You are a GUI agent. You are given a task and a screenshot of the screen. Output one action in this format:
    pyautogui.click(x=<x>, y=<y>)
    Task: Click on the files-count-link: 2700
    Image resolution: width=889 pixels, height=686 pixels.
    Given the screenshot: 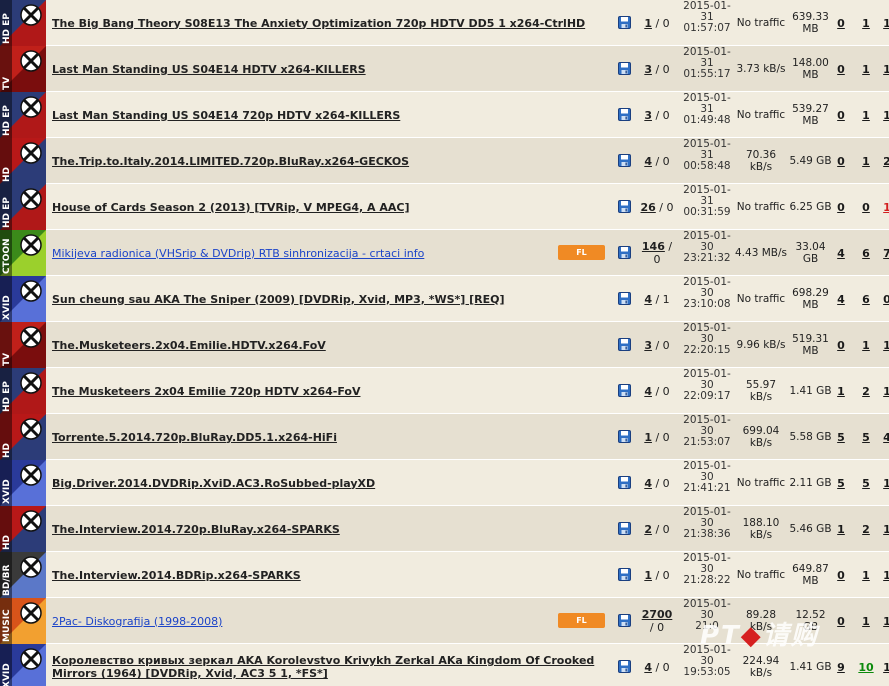 What is the action you would take?
    pyautogui.click(x=657, y=614)
    